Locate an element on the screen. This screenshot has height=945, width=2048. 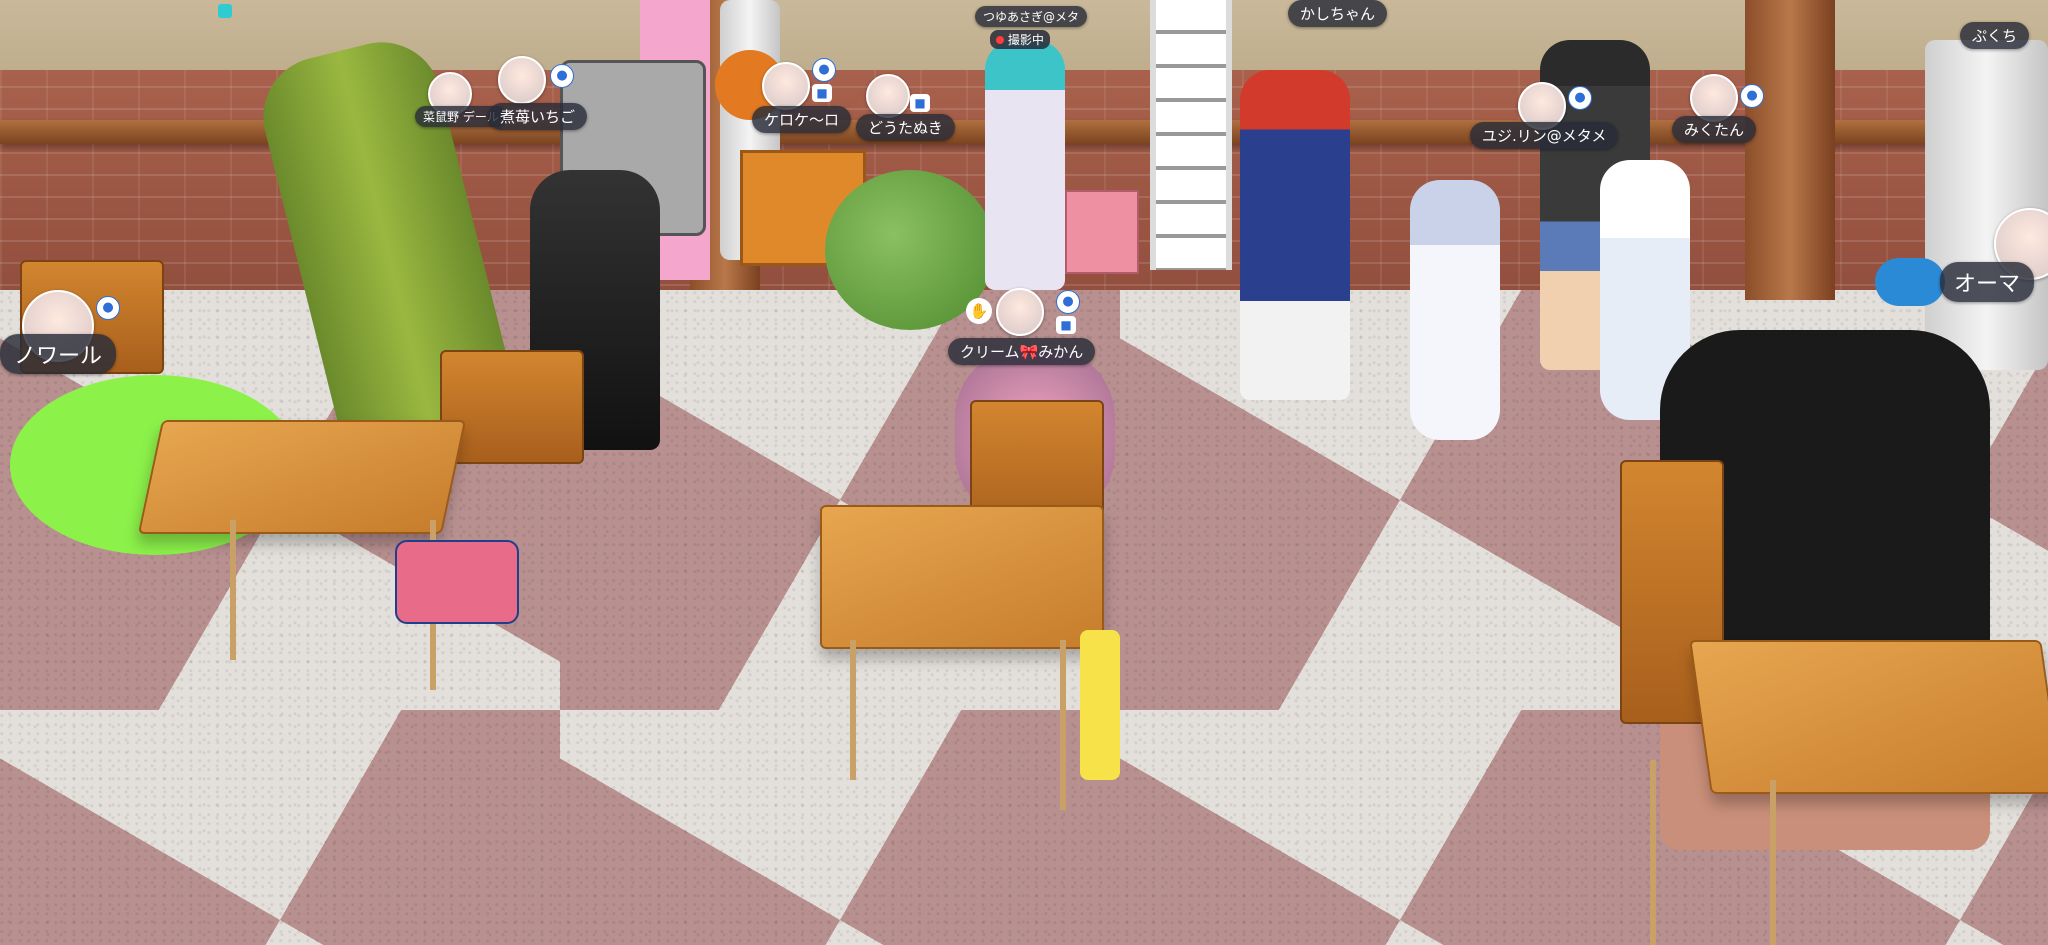
nameplate-kerokero: ケロケ〜ロ is located at coordinates (802, 119).